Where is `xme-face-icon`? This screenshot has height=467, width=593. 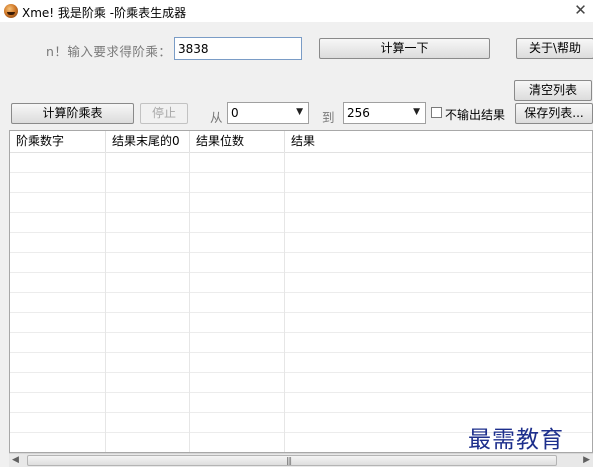
xme-face-icon is located at coordinates (11, 11).